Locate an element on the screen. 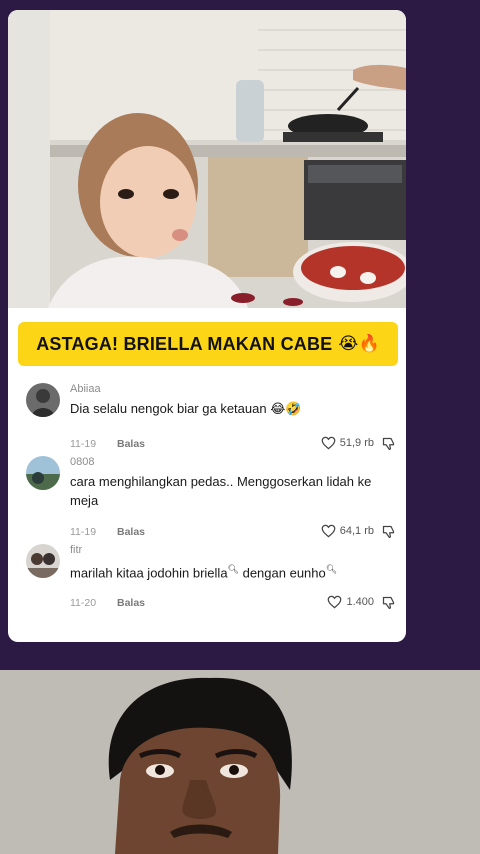  comment-username: fitr is located at coordinates (76, 550).